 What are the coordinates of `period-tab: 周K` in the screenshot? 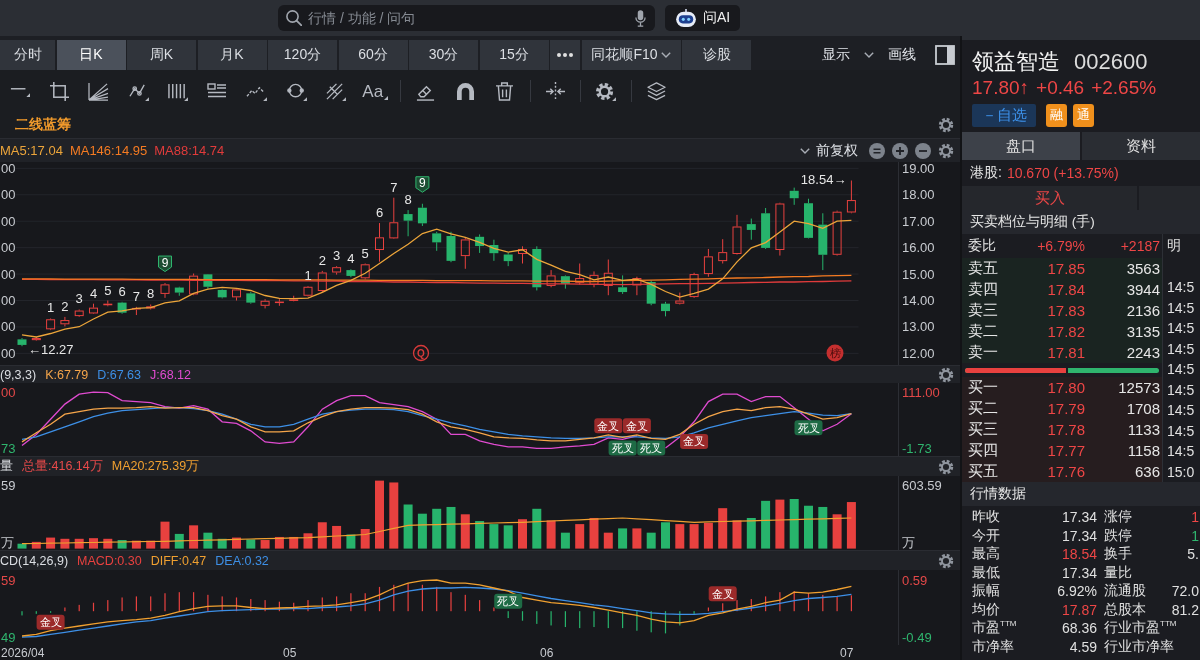 It's located at (161, 55).